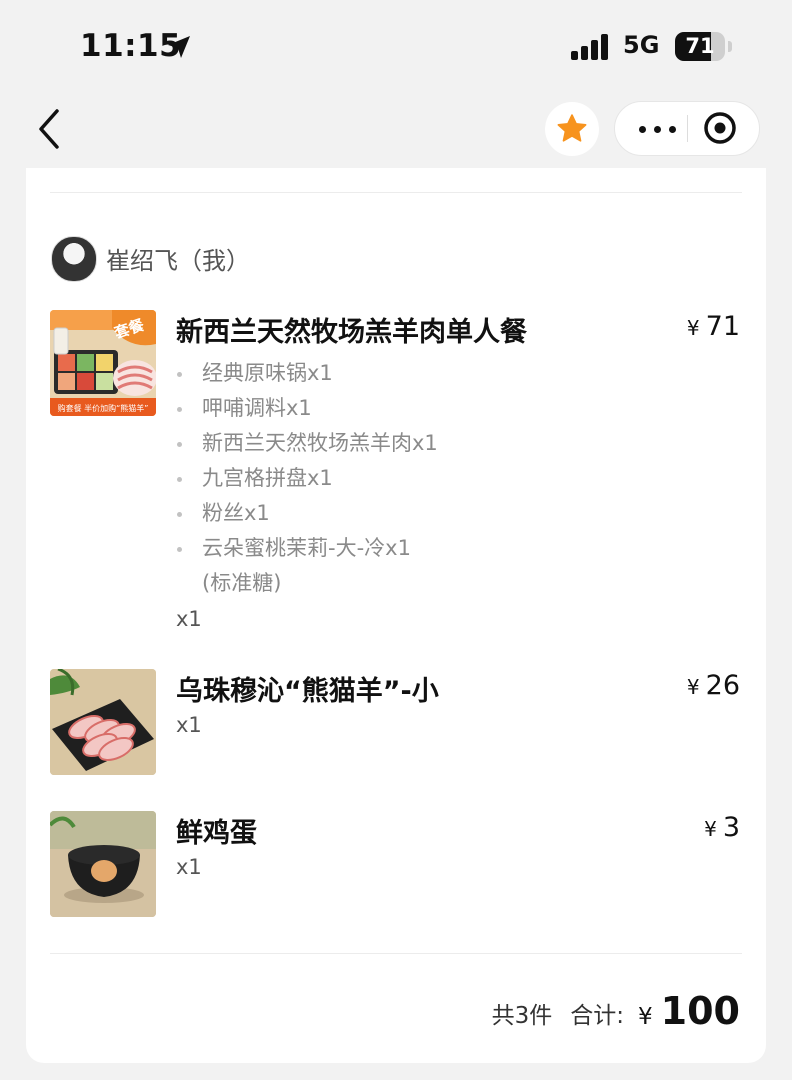 This screenshot has width=792, height=1080. I want to click on list-item: 云朵蜜桃茉莉-大-冷x1, so click(346, 548).